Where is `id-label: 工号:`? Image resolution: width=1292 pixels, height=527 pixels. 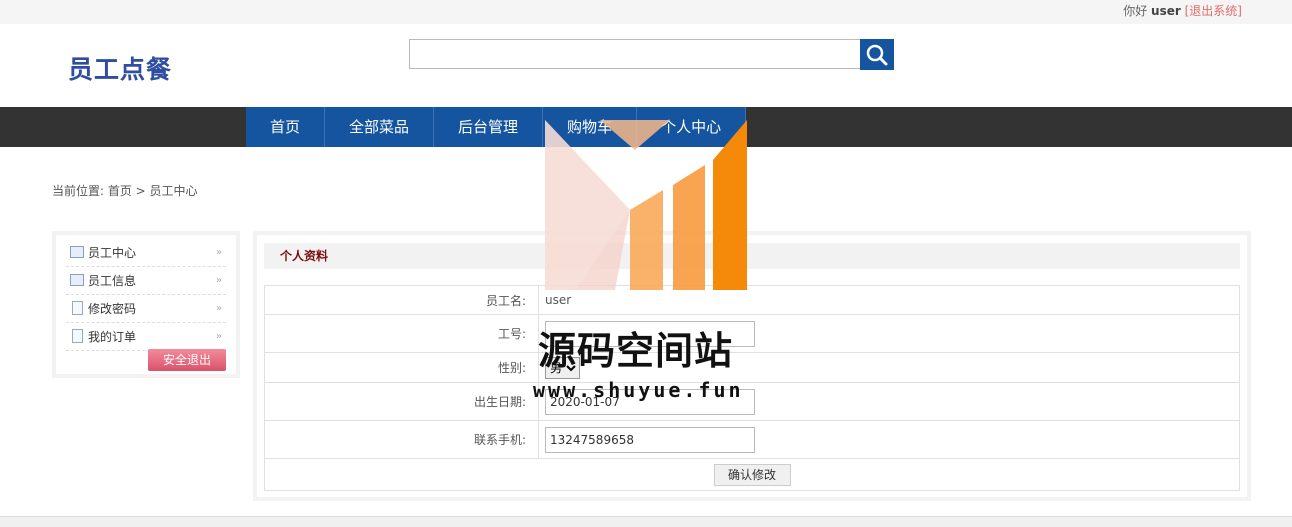 id-label: 工号: is located at coordinates (401, 333).